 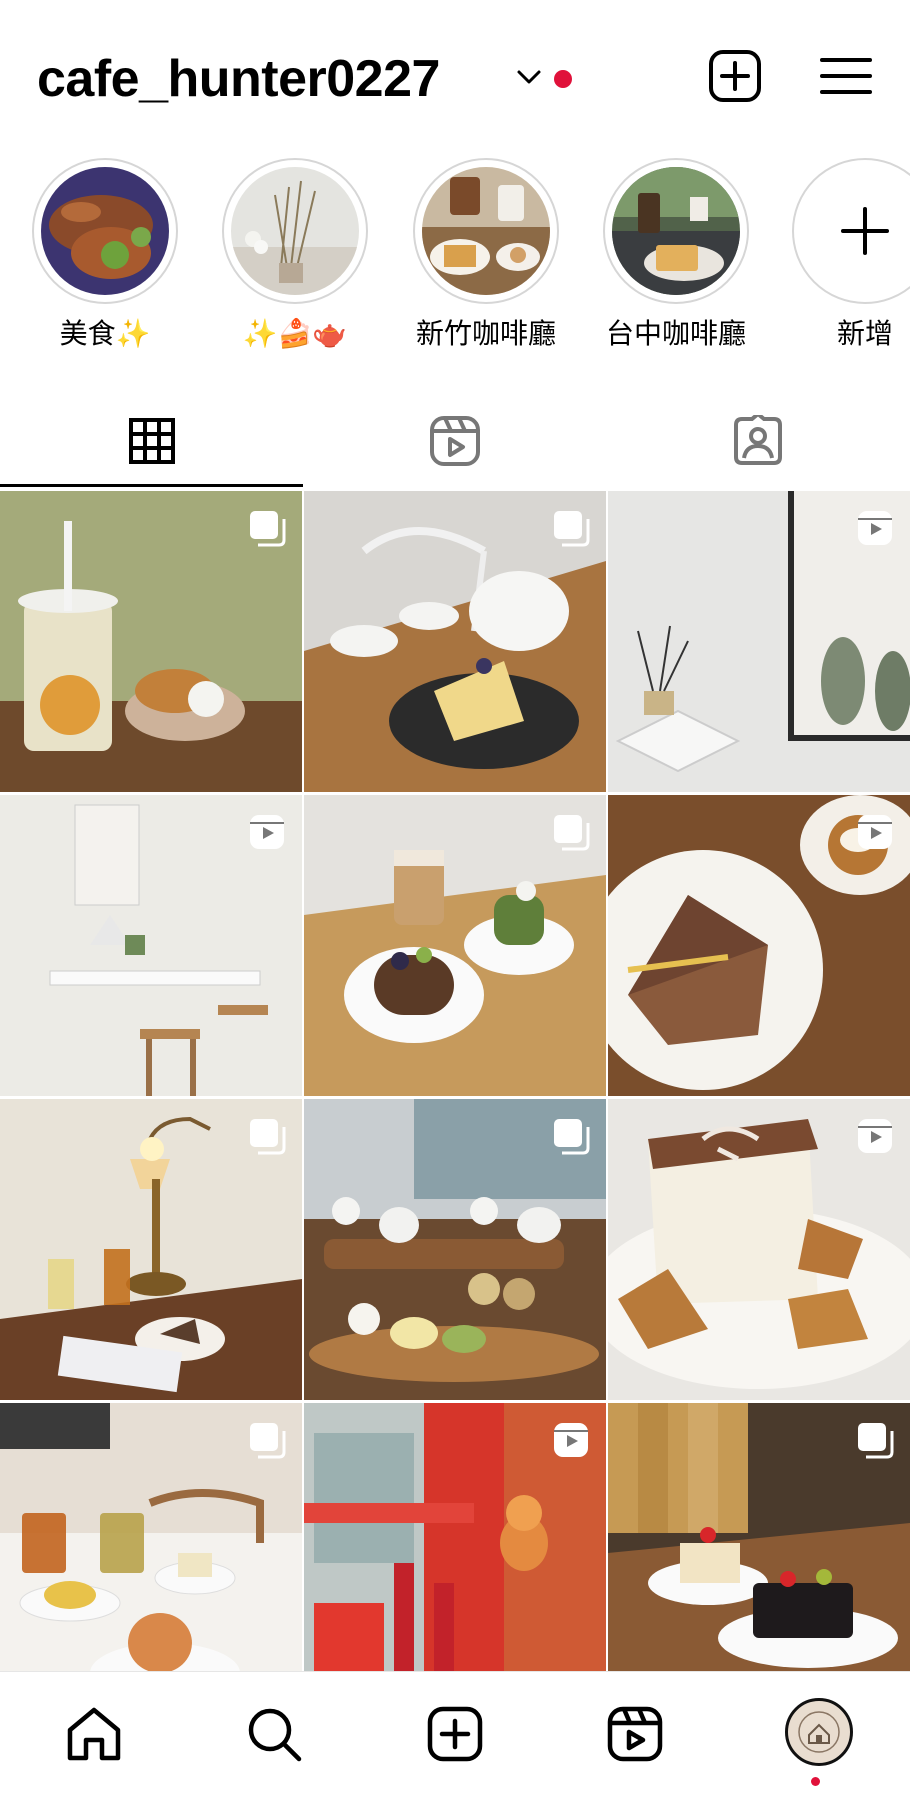 I want to click on avatar-image, so click(x=819, y=1732).